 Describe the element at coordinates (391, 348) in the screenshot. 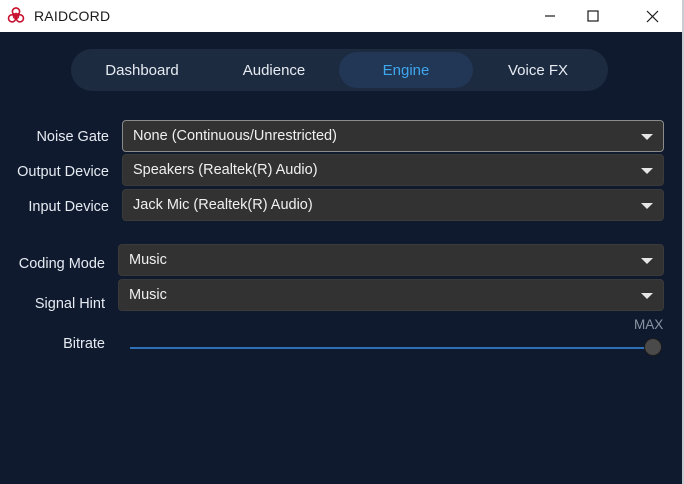

I see `bitrate-slider-track` at that location.